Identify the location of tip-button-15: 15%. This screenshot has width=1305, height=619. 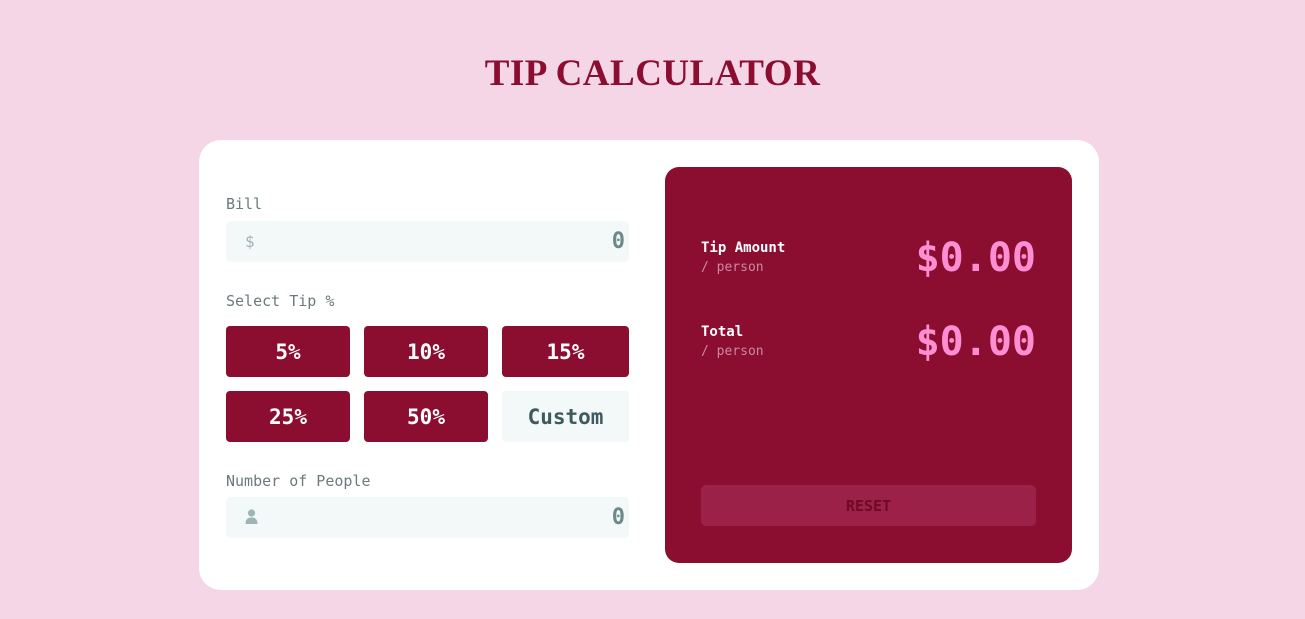
(565, 351).